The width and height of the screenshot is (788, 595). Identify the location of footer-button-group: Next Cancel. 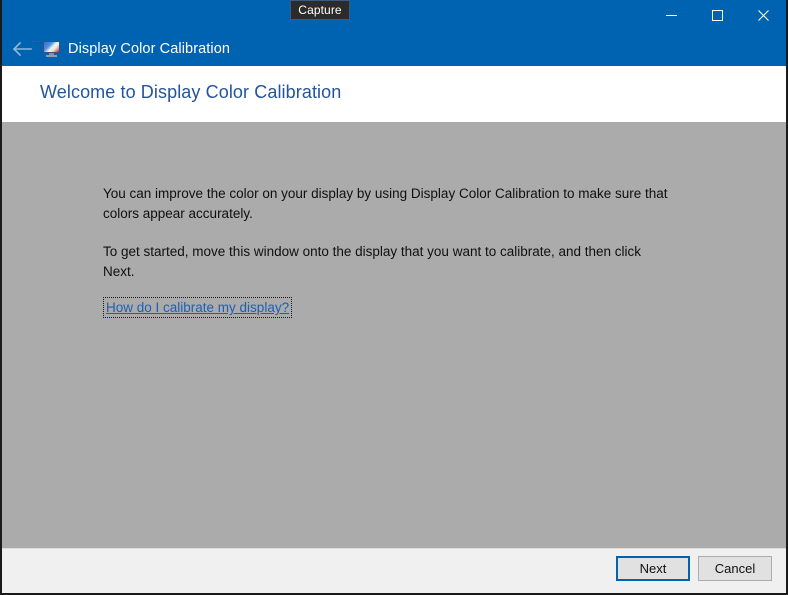
(694, 568).